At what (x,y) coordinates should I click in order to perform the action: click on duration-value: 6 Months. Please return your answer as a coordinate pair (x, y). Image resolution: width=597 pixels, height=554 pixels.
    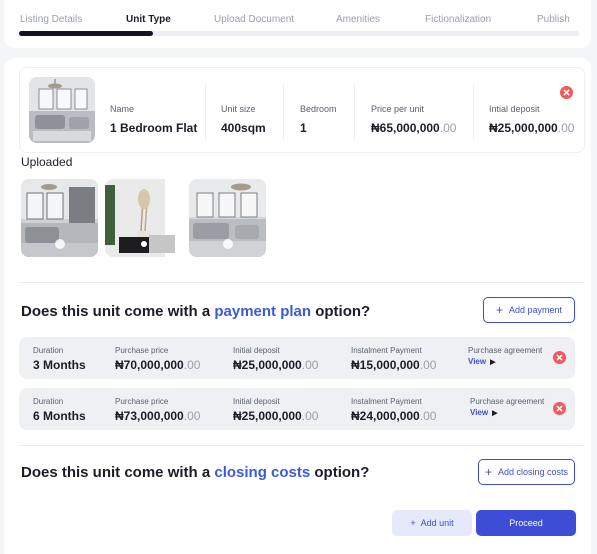
    Looking at the image, I should click on (59, 416).